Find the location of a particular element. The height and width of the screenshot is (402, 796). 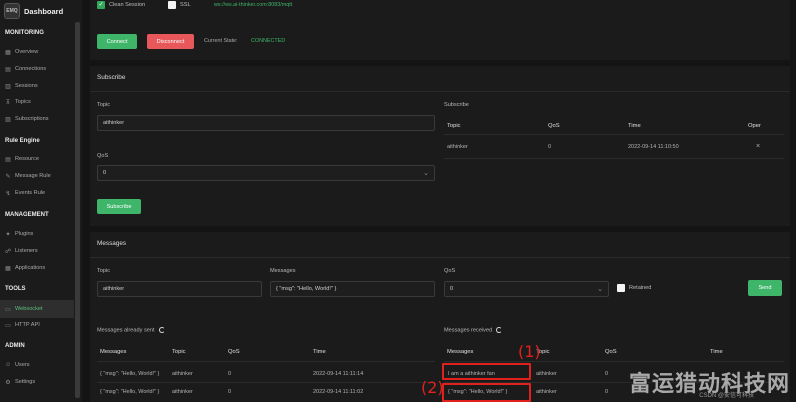

sidebar-item-settings: ⚙ Settings is located at coordinates (37, 382).